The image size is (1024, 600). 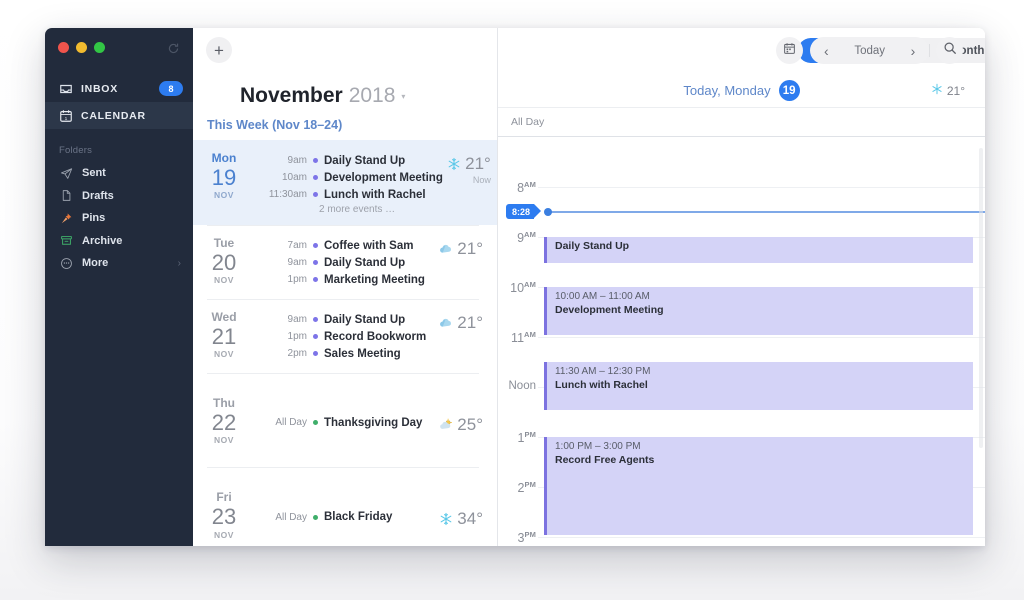 What do you see at coordinates (99, 47) in the screenshot?
I see `maximize-button` at bounding box center [99, 47].